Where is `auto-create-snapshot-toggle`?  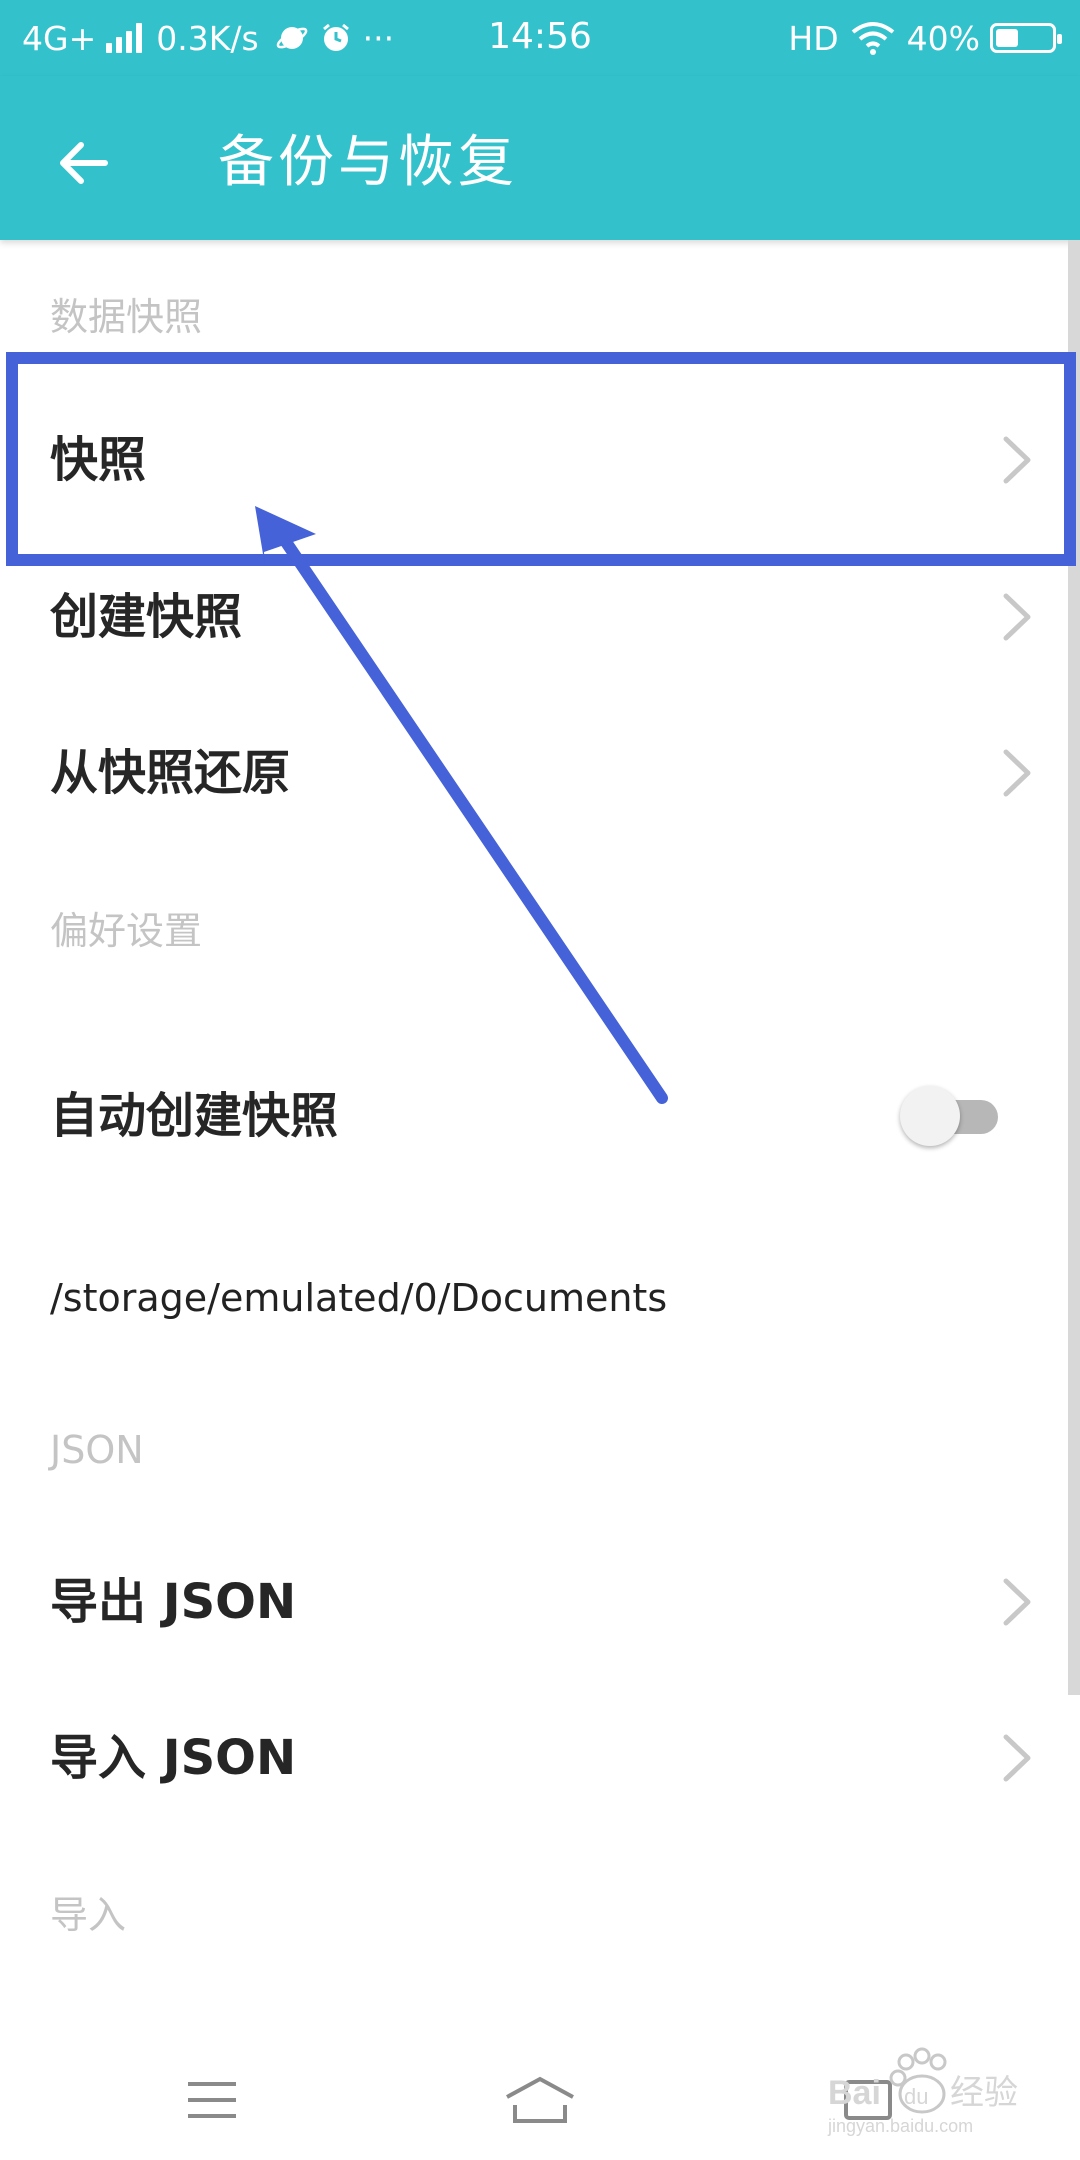 auto-create-snapshot-toggle is located at coordinates (950, 1116).